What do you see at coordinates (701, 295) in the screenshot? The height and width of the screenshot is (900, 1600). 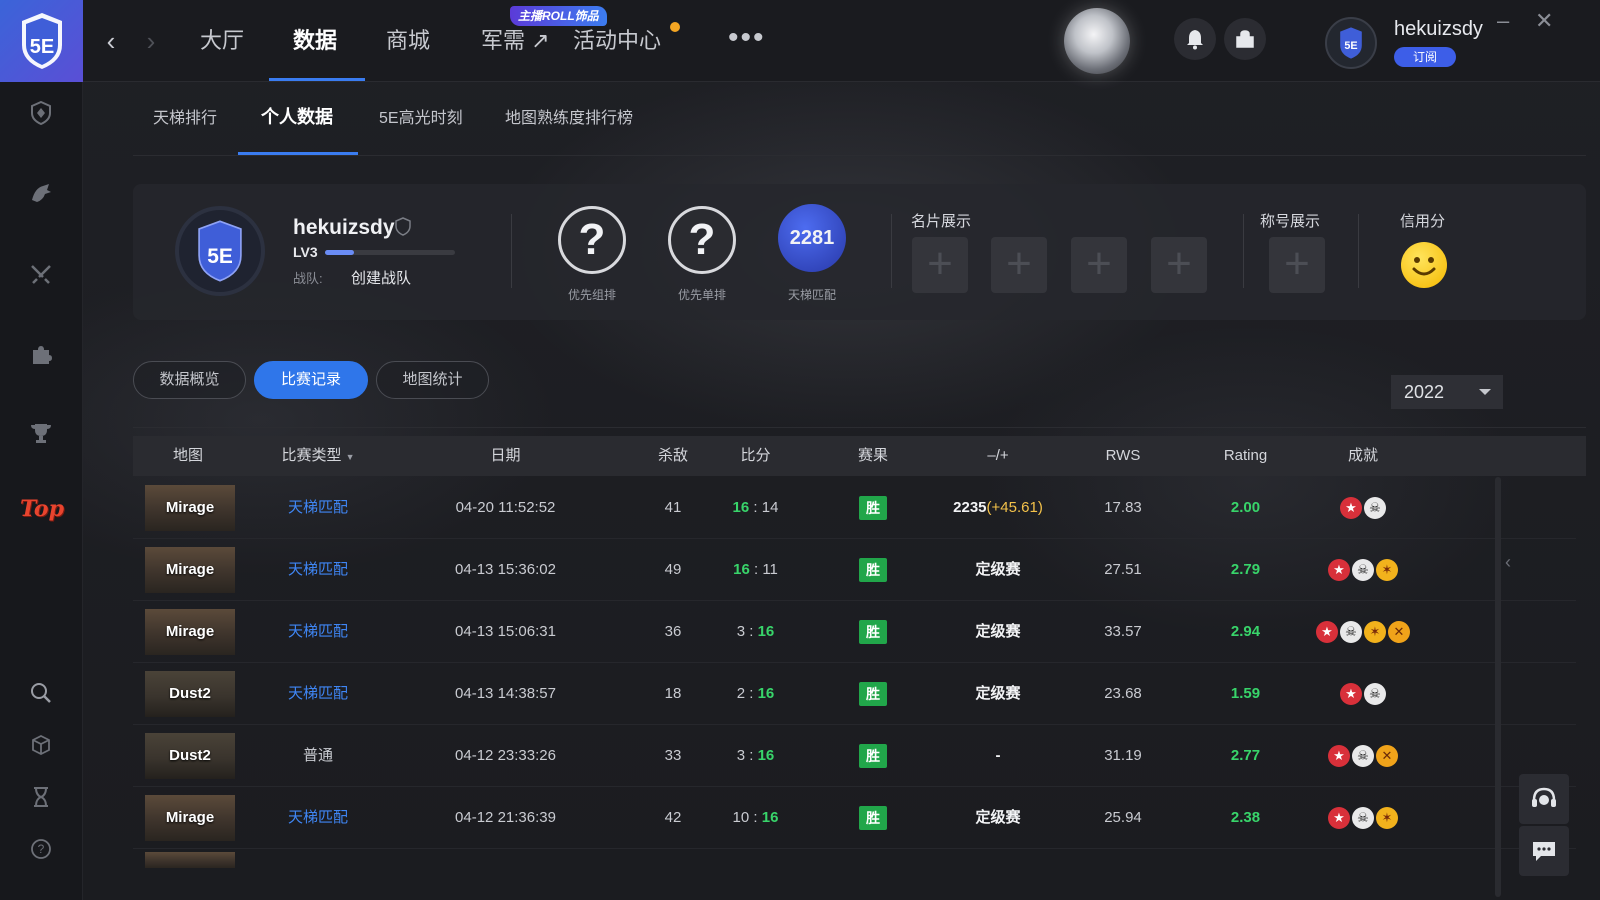 I see `rank-solo-label: 优先单排` at bounding box center [701, 295].